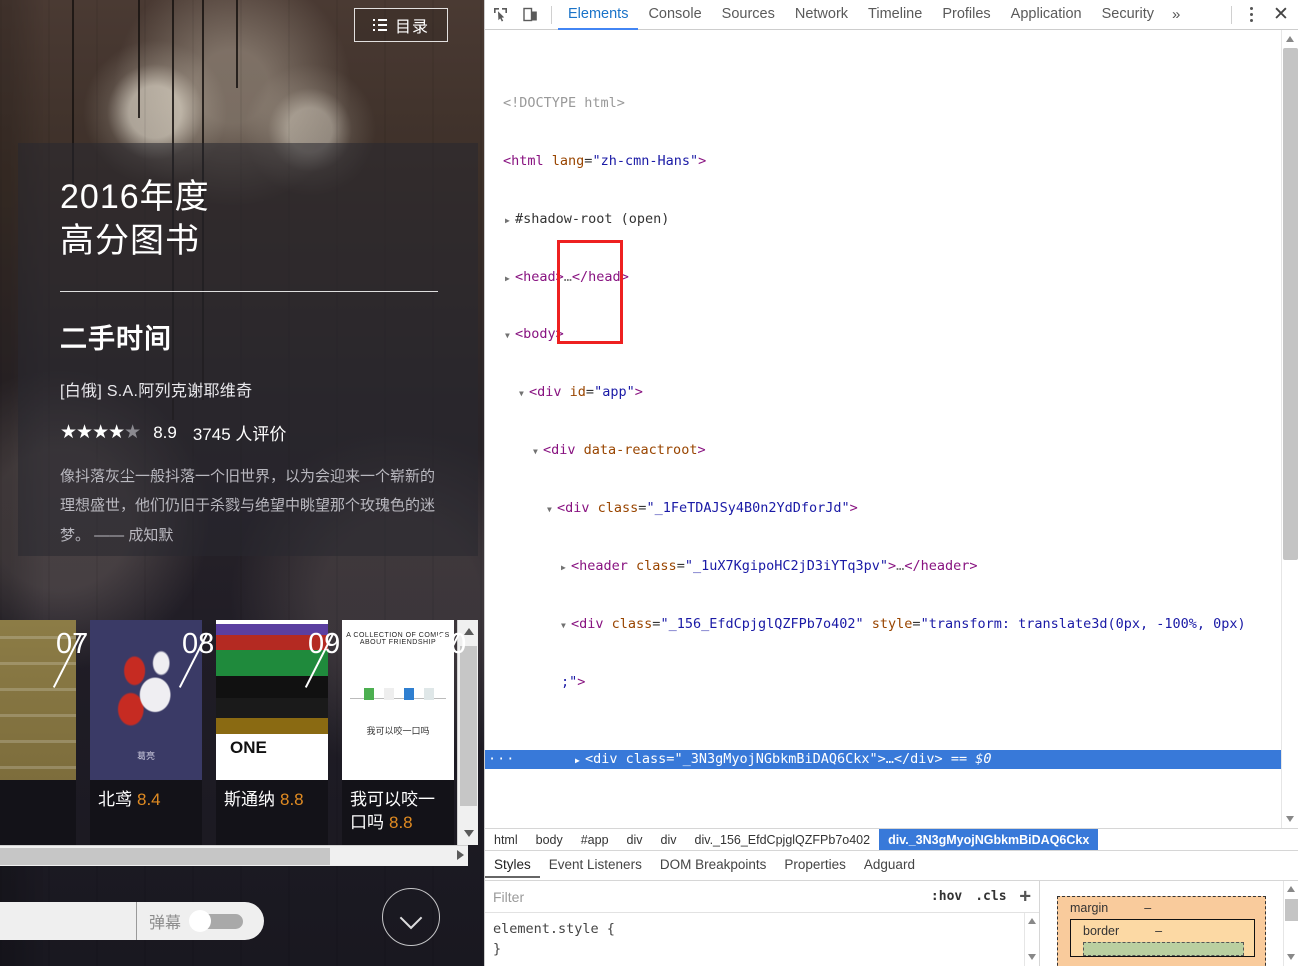 The width and height of the screenshot is (1298, 966). What do you see at coordinates (508, 897) in the screenshot?
I see `styles-filter-input: Filter` at bounding box center [508, 897].